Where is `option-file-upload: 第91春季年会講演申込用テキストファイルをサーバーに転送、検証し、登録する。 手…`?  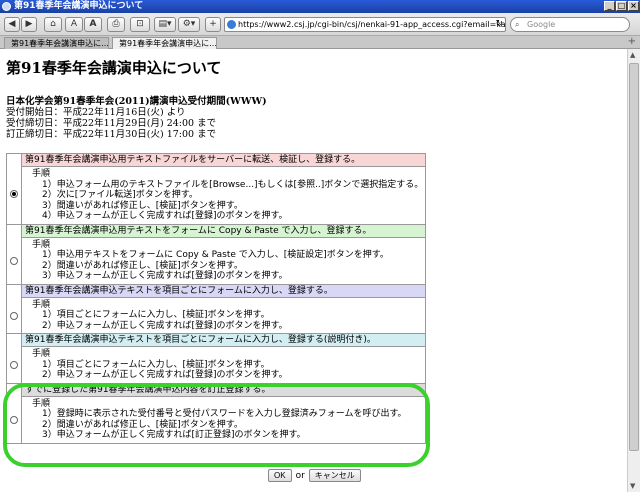
option-file-upload: 第91春季年会講演申込用テキストファイルをサーバーに転送、検証し、登録する。 手… is located at coordinates (216, 189).